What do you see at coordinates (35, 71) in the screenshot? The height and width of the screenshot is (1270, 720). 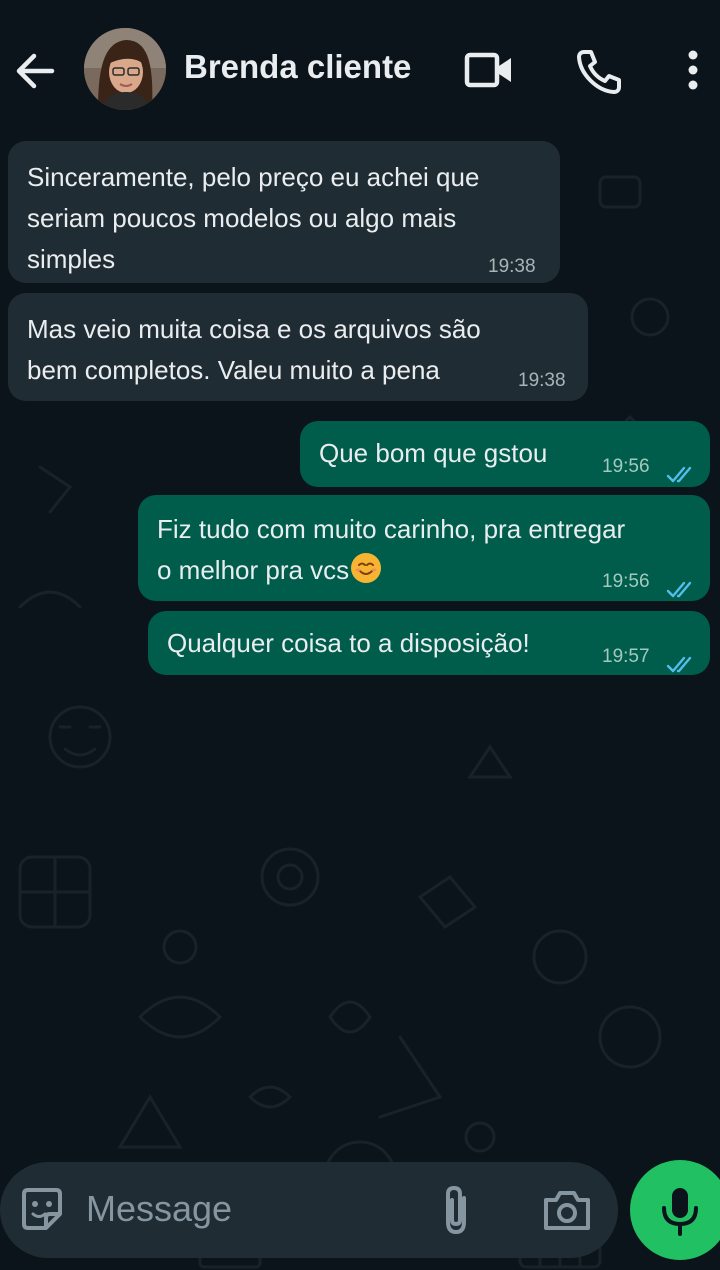 I see `back-arrow-icon` at bounding box center [35, 71].